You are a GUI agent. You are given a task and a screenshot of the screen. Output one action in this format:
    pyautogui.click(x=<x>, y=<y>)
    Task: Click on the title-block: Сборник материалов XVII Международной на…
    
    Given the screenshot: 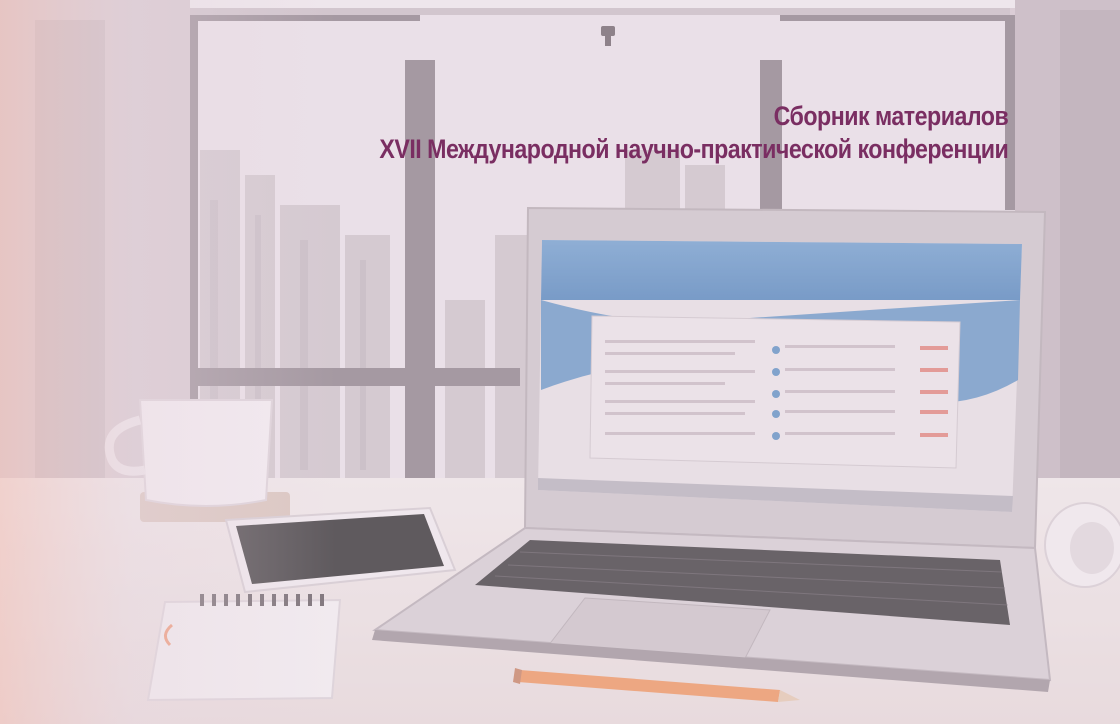 What is the action you would take?
    pyautogui.click(x=642, y=133)
    